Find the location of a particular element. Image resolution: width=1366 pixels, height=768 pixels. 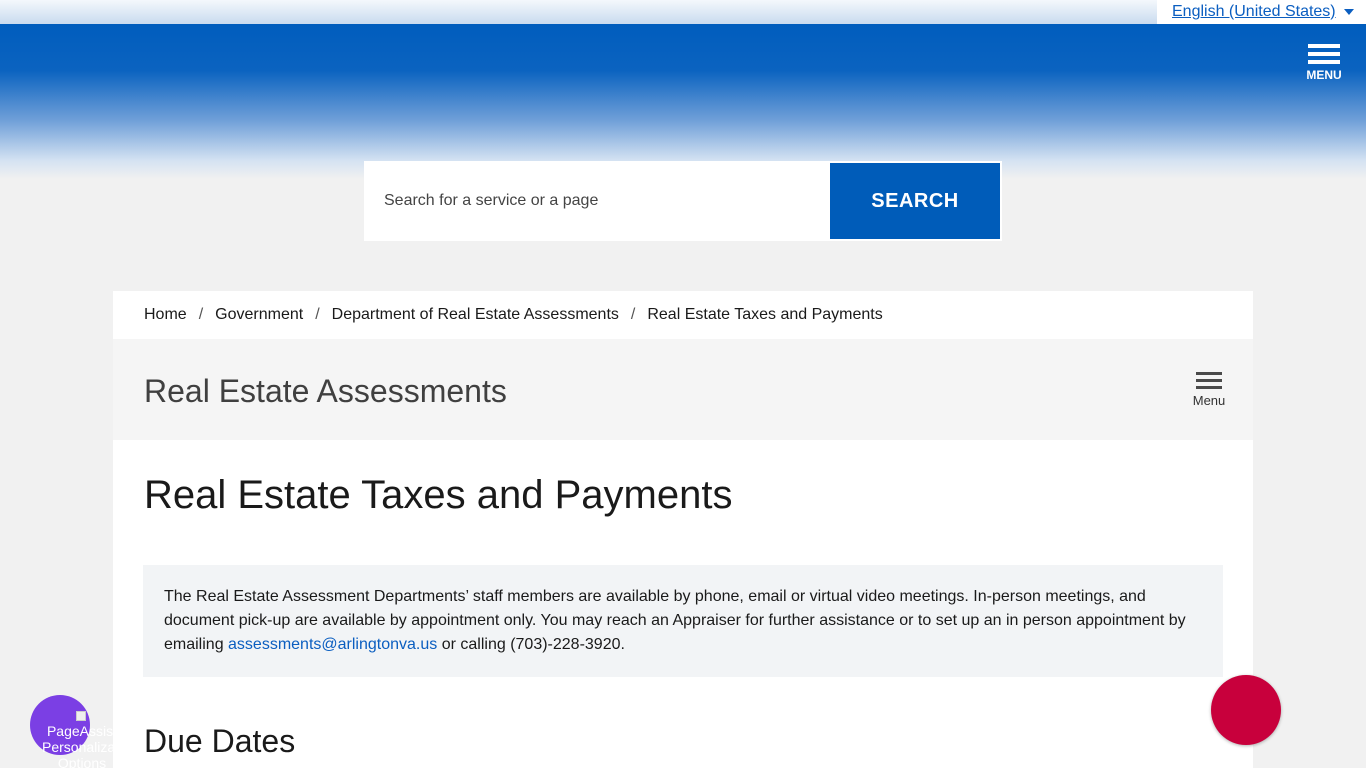

language-selector: English (United States) is located at coordinates (1261, 12).